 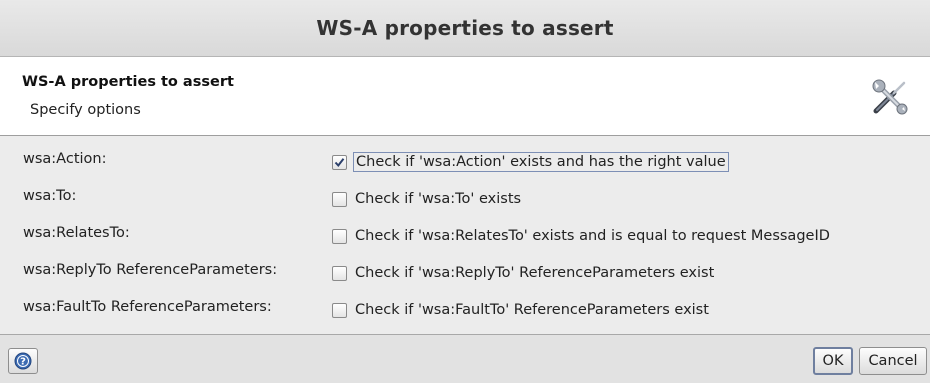 What do you see at coordinates (76, 233) in the screenshot?
I see `row-label: wsa:RelatesTo:` at bounding box center [76, 233].